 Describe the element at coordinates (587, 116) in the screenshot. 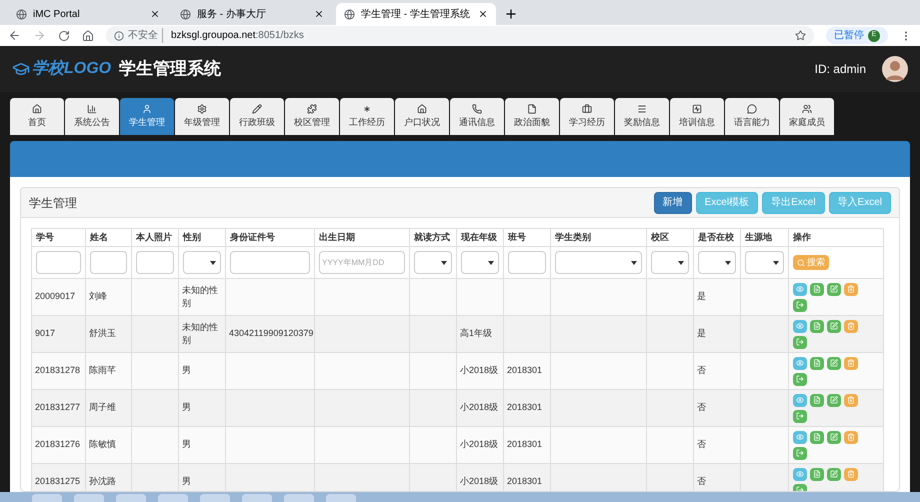

I see `nav-tab: 学习经历` at that location.